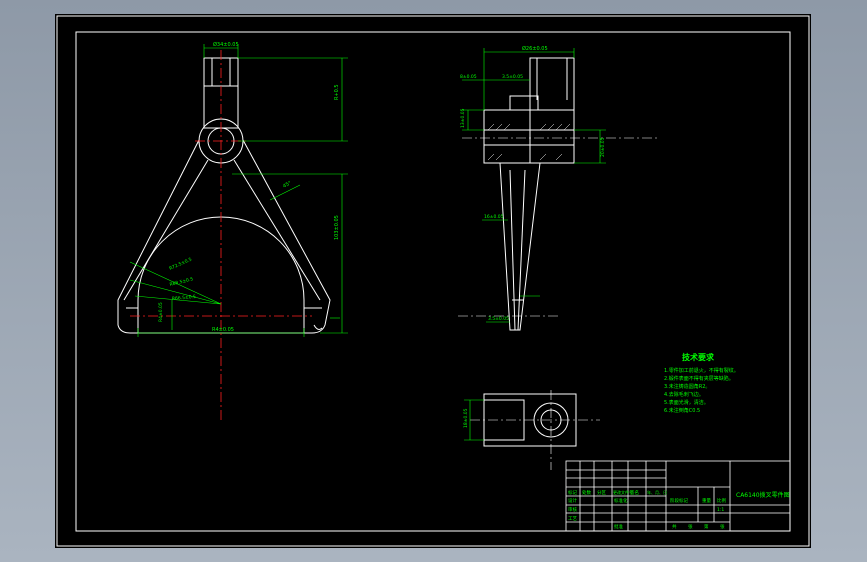  What do you see at coordinates (494, 217) in the screenshot?
I see `dim-side-stem-width: 16±0.05` at bounding box center [494, 217].